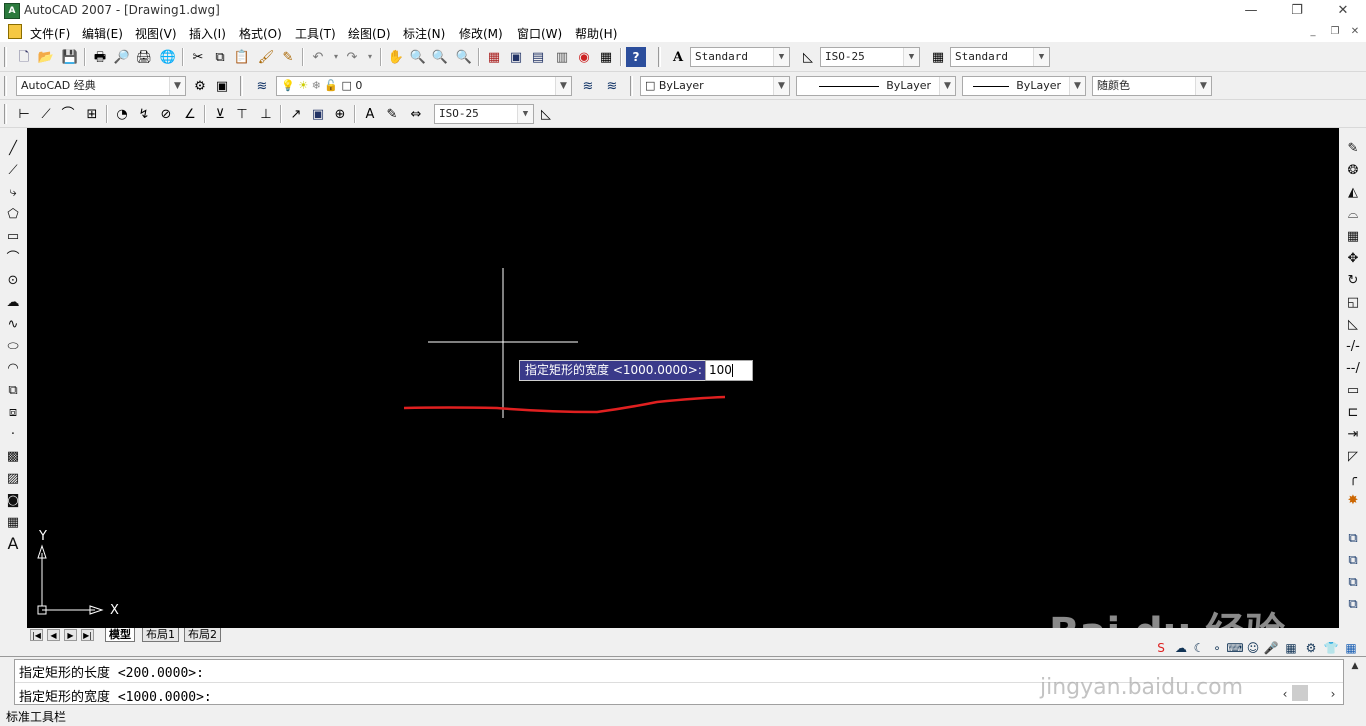 Image resolution: width=1366 pixels, height=726 pixels. What do you see at coordinates (242, 57) in the screenshot?
I see `paste-icon: 📋` at bounding box center [242, 57].